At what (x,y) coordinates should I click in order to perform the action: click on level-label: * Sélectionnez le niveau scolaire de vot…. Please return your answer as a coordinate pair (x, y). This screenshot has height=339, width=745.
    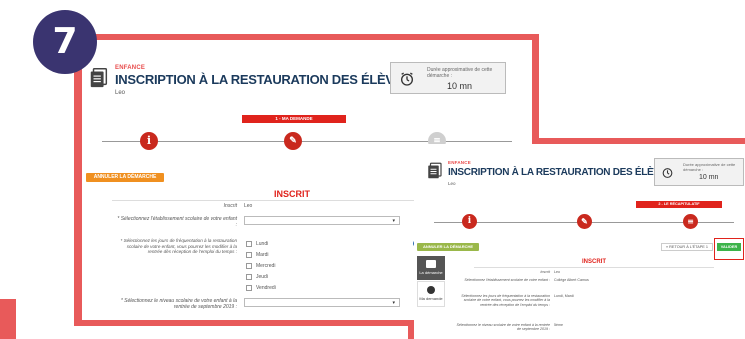
    Looking at the image, I should click on (178, 304).